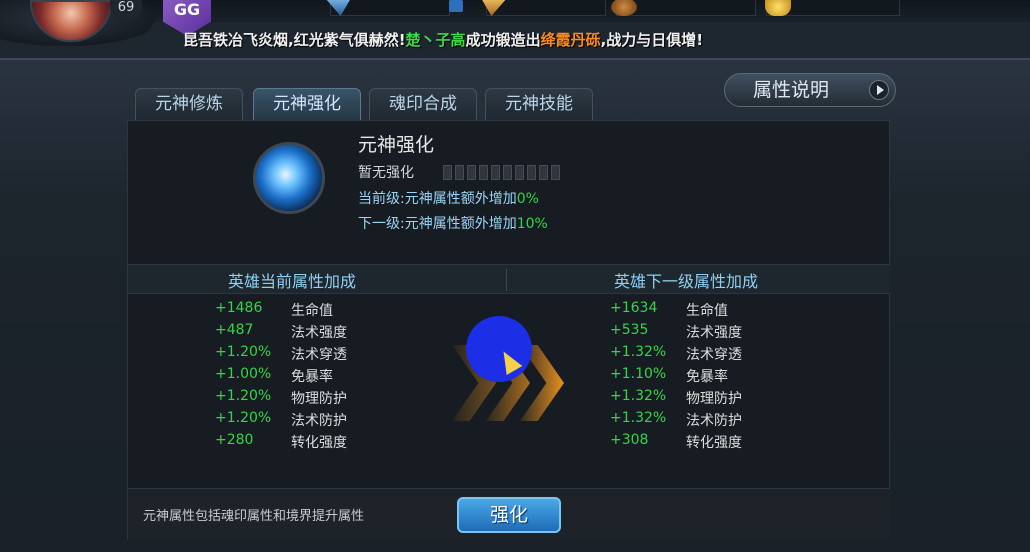  Describe the element at coordinates (254, 516) in the screenshot. I see `footer-note: 元神属性包括魂印属性和境界提升属性` at that location.